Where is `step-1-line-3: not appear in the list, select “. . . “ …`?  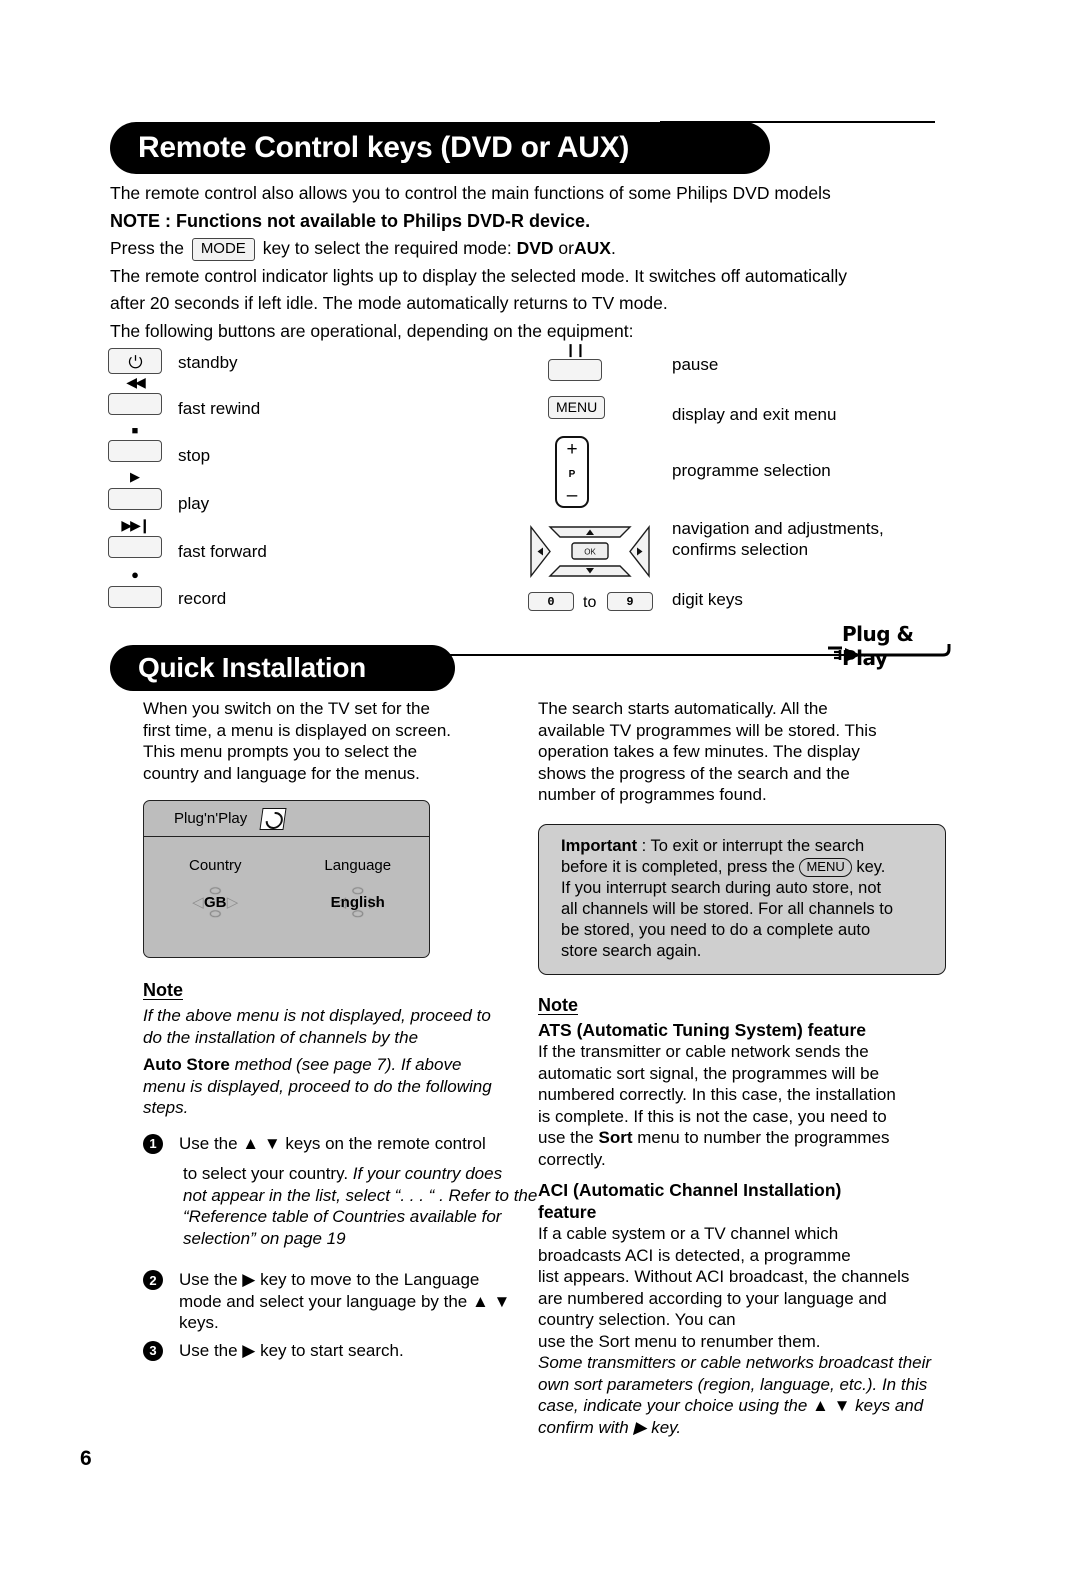 step-1-line-3: not appear in the list, select “. . . “ … is located at coordinates (360, 1195).